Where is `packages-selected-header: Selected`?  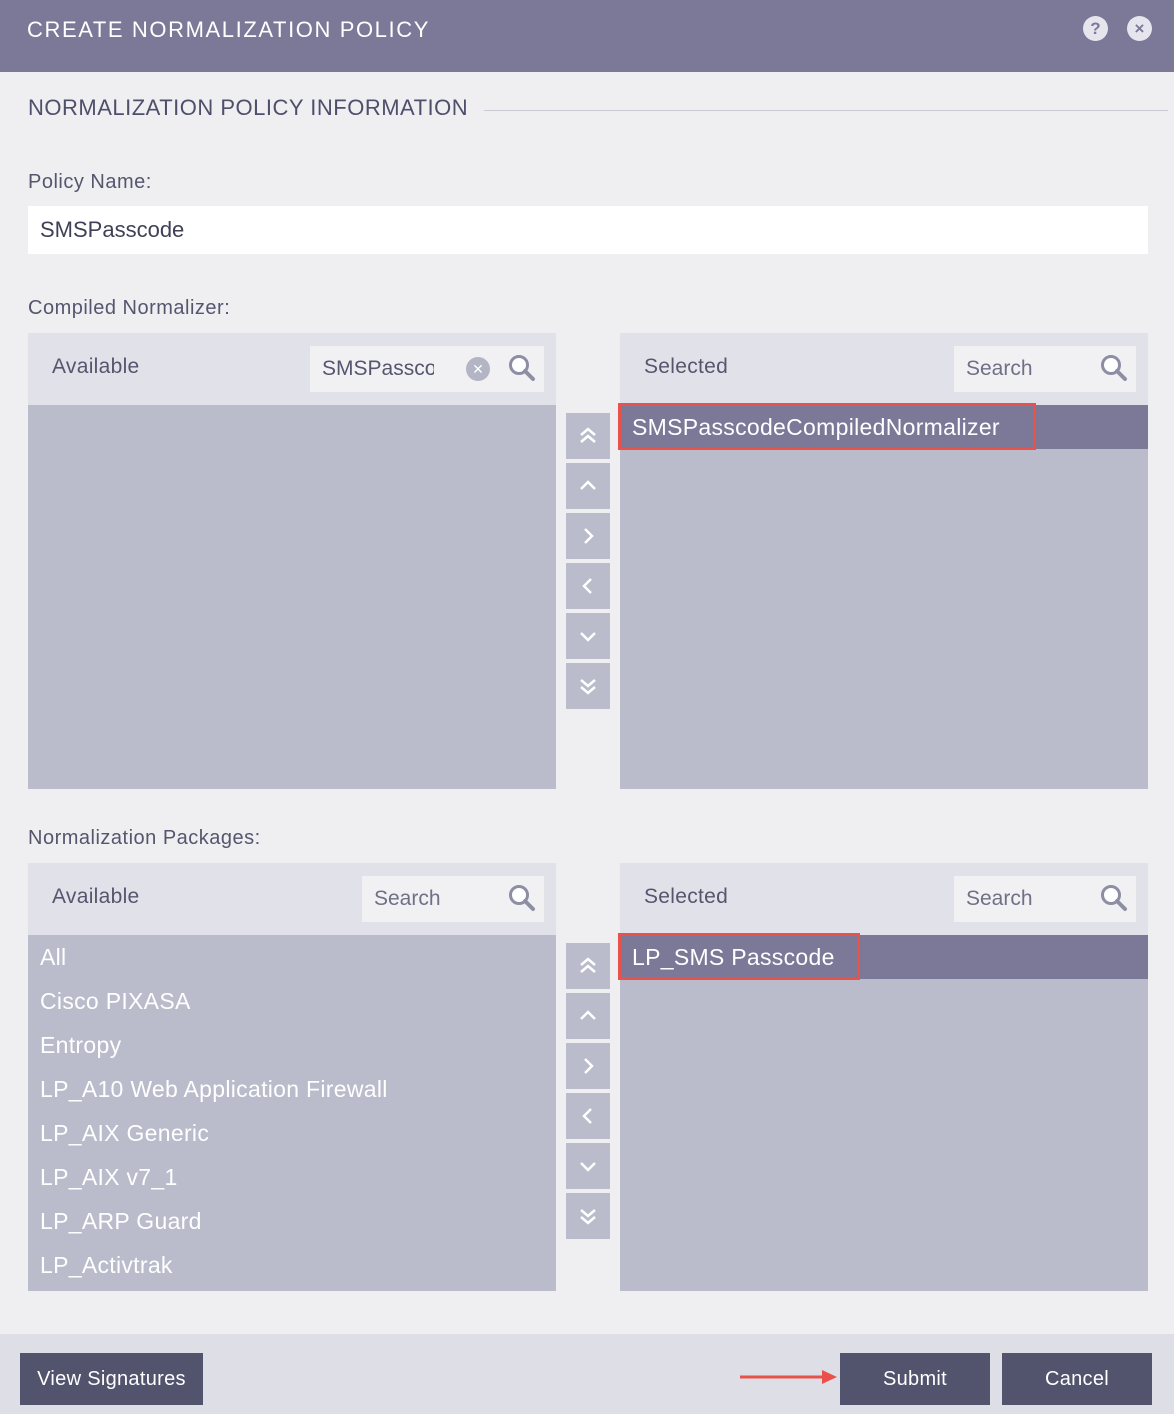 packages-selected-header: Selected is located at coordinates (884, 899).